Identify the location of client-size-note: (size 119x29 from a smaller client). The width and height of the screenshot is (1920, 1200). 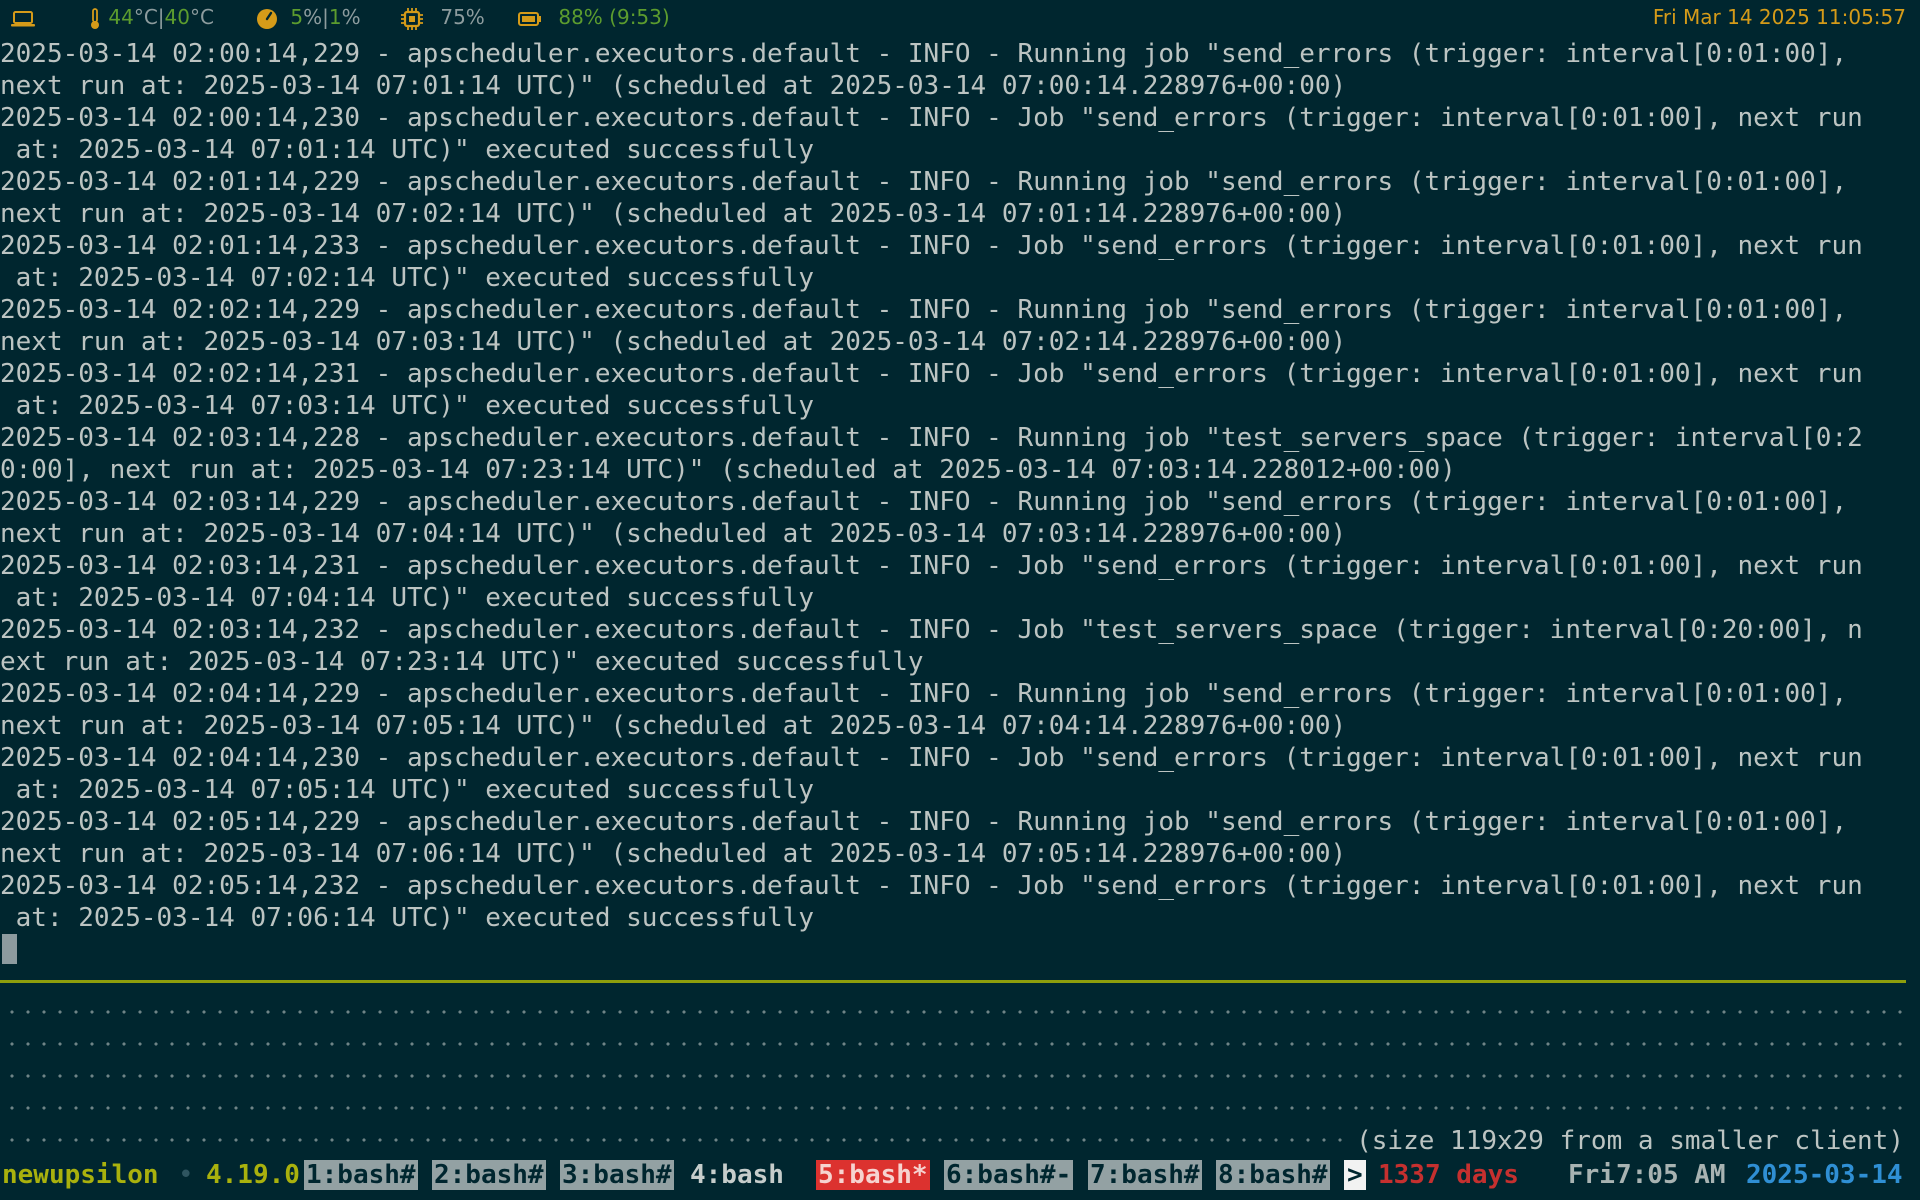
(1628, 1141).